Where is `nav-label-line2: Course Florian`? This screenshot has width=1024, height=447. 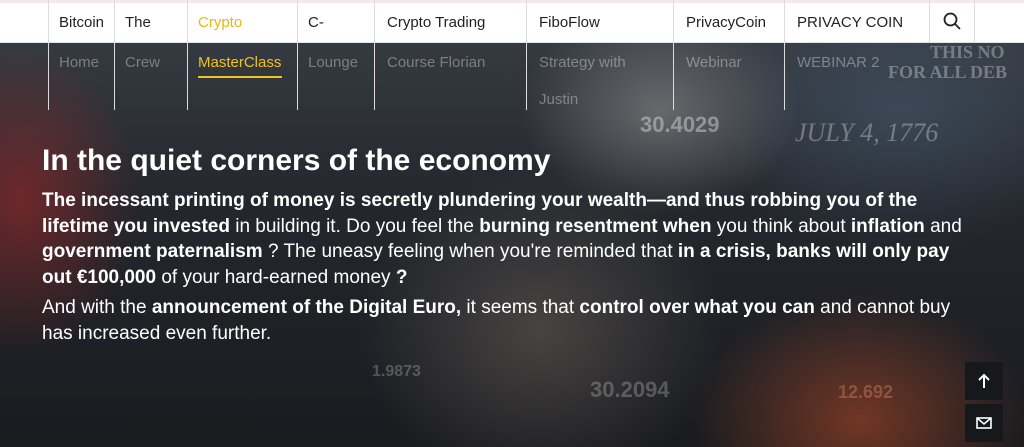 nav-label-line2: Course Florian is located at coordinates (436, 62).